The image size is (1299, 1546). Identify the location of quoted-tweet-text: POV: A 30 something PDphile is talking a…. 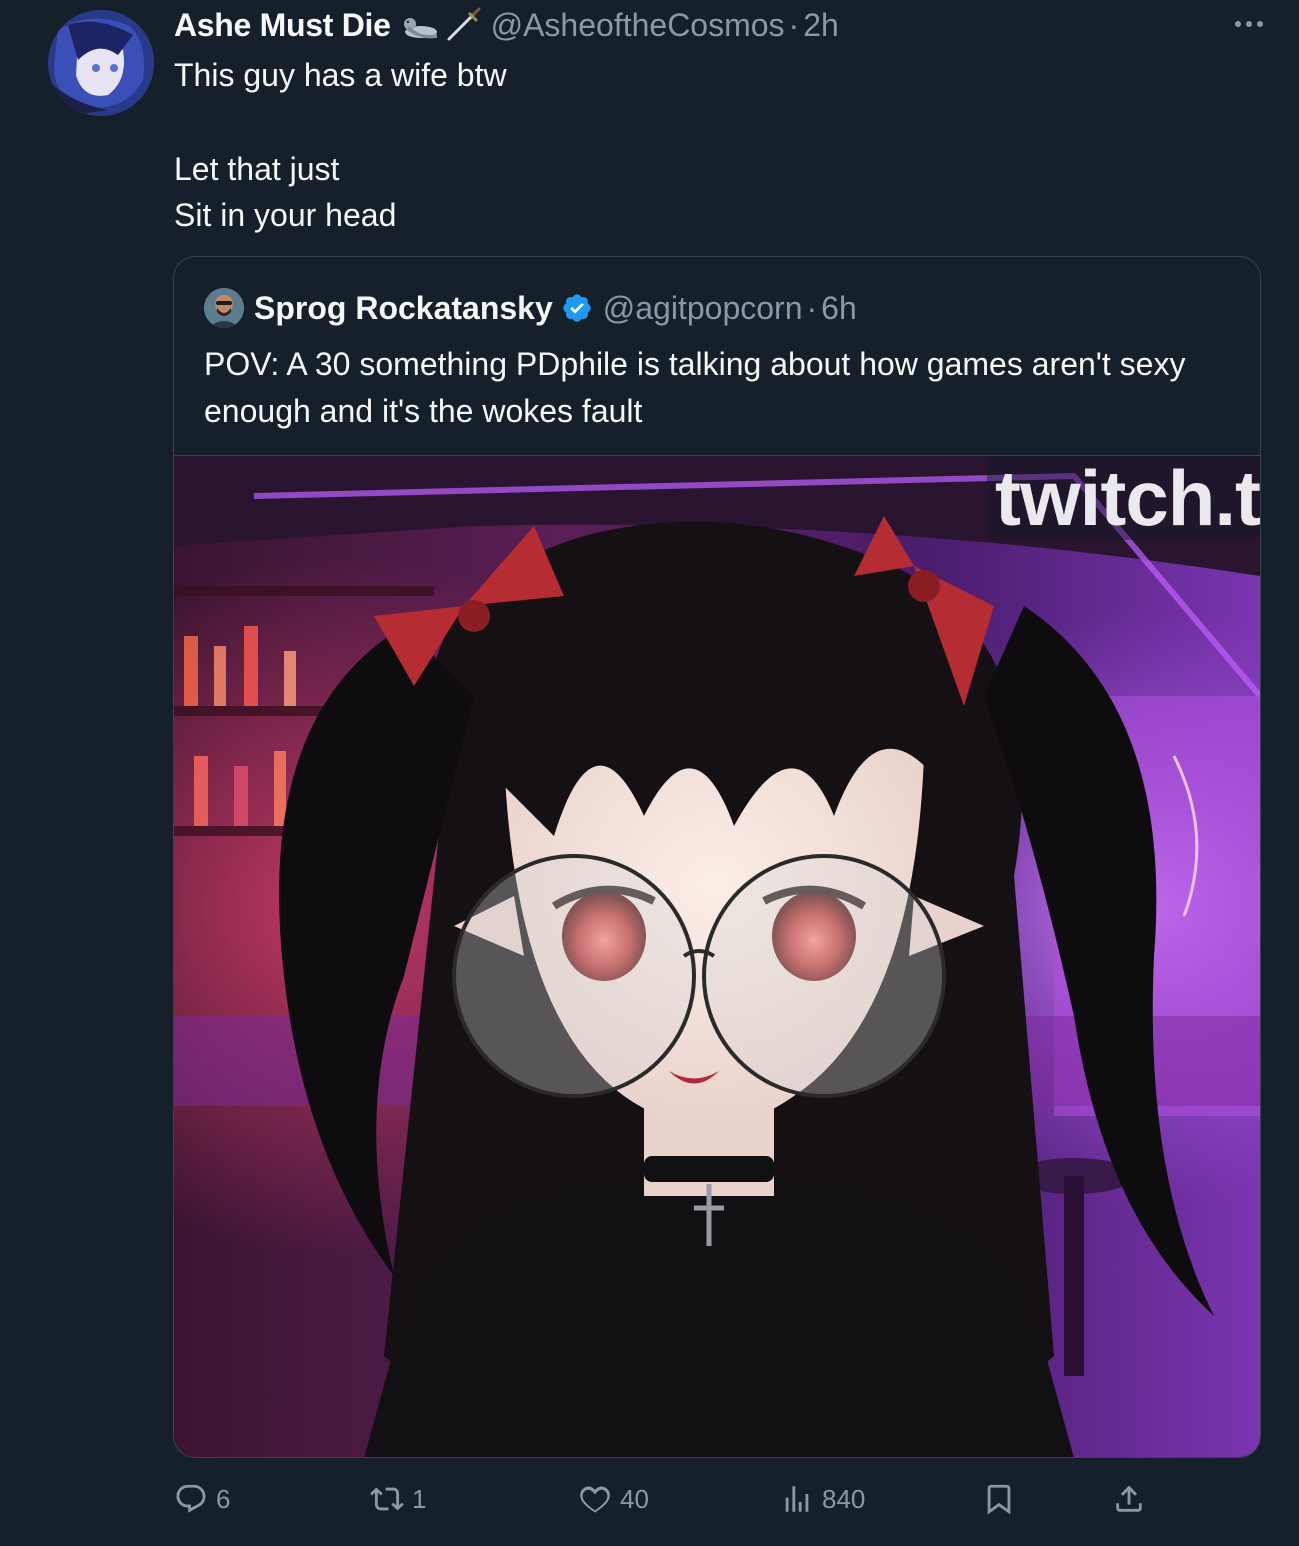
(695, 387).